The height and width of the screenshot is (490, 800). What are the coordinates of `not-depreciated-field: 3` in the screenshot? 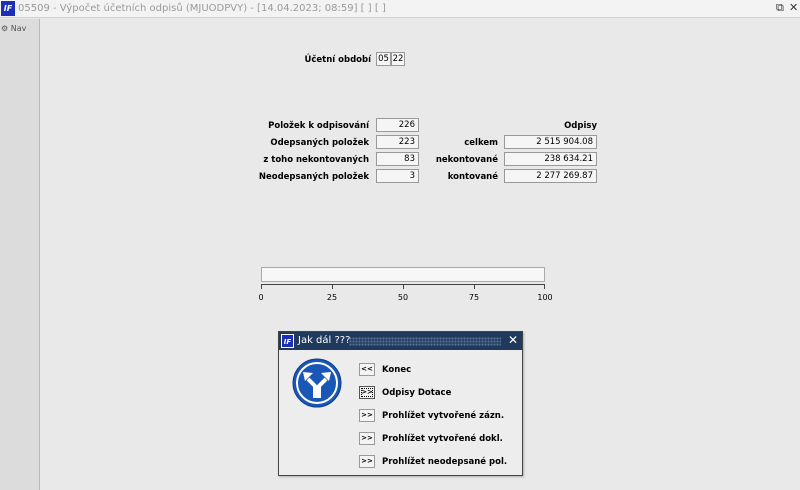 It's located at (397, 176).